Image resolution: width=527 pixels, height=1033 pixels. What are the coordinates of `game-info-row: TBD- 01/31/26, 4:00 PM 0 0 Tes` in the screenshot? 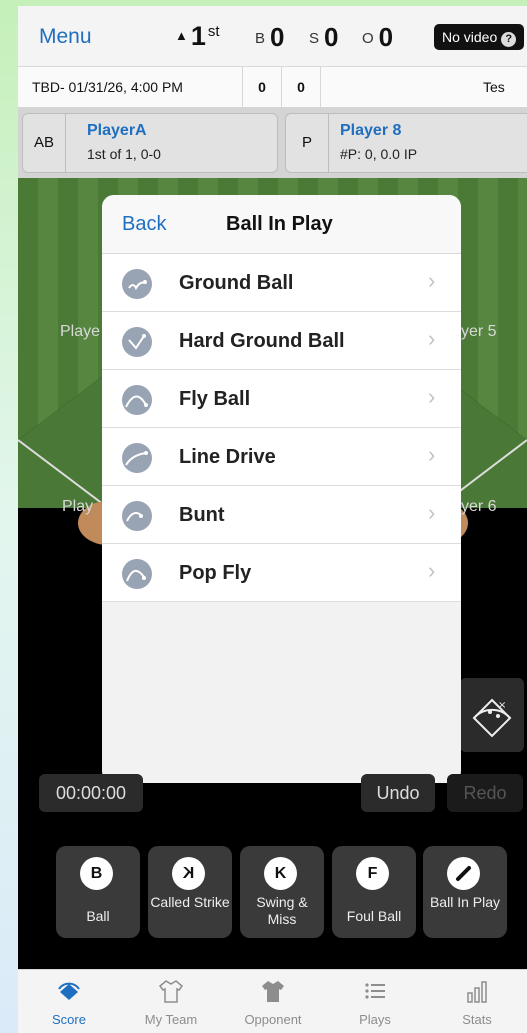 It's located at (272, 87).